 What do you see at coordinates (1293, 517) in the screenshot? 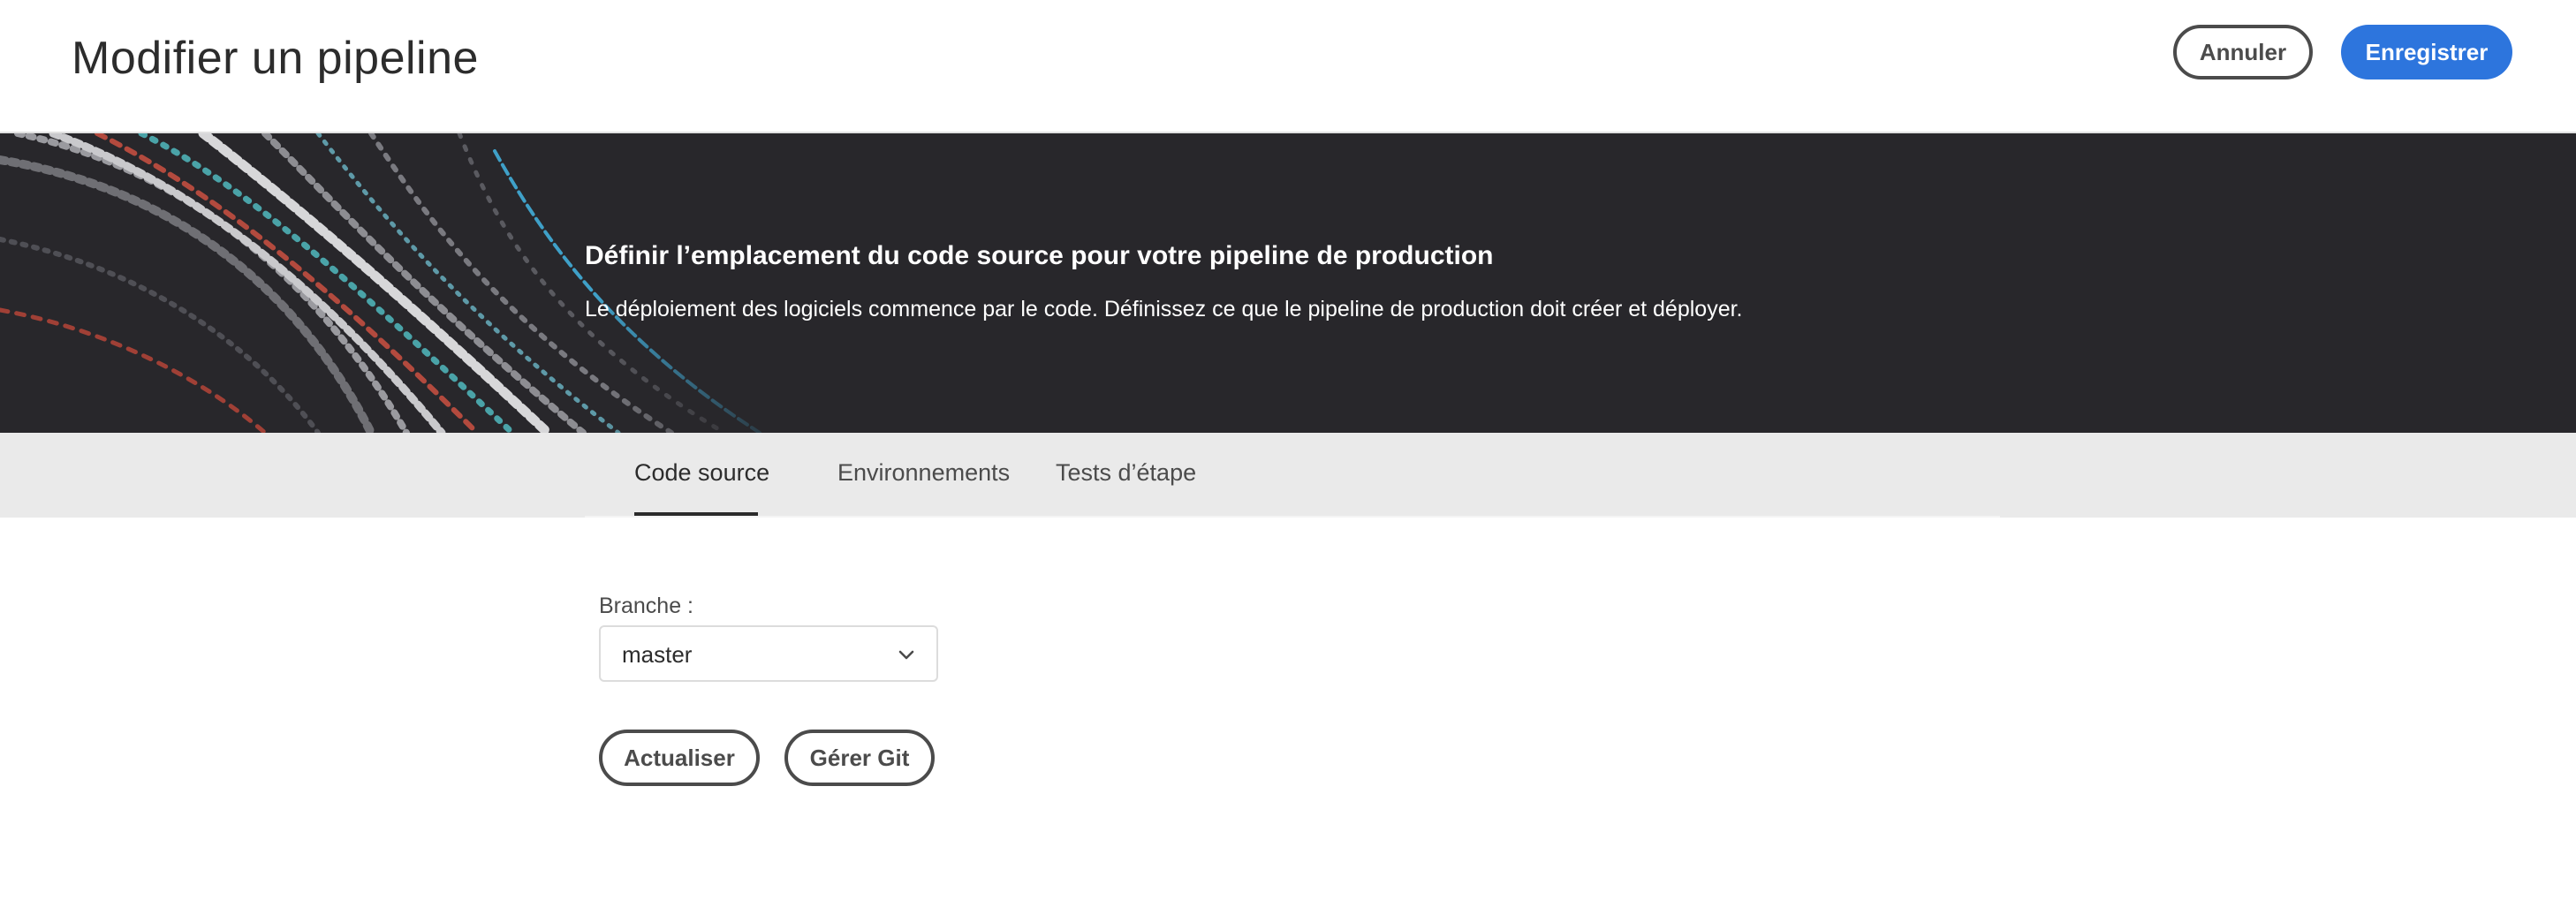
I see `tab-panel-divider` at bounding box center [1293, 517].